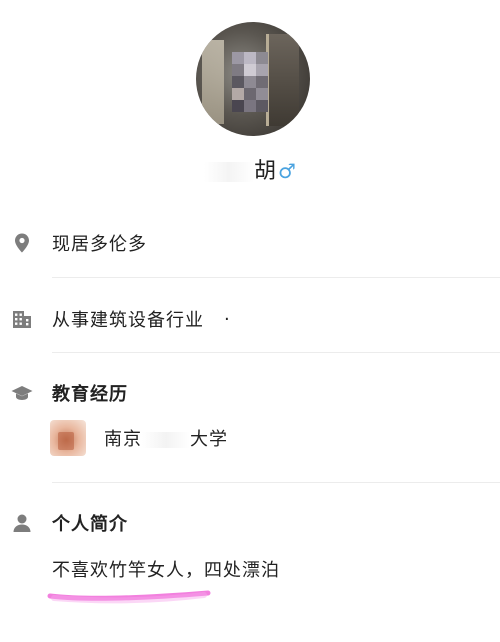 The width and height of the screenshot is (500, 642). What do you see at coordinates (90, 394) in the screenshot?
I see `education-title: 教育经历` at bounding box center [90, 394].